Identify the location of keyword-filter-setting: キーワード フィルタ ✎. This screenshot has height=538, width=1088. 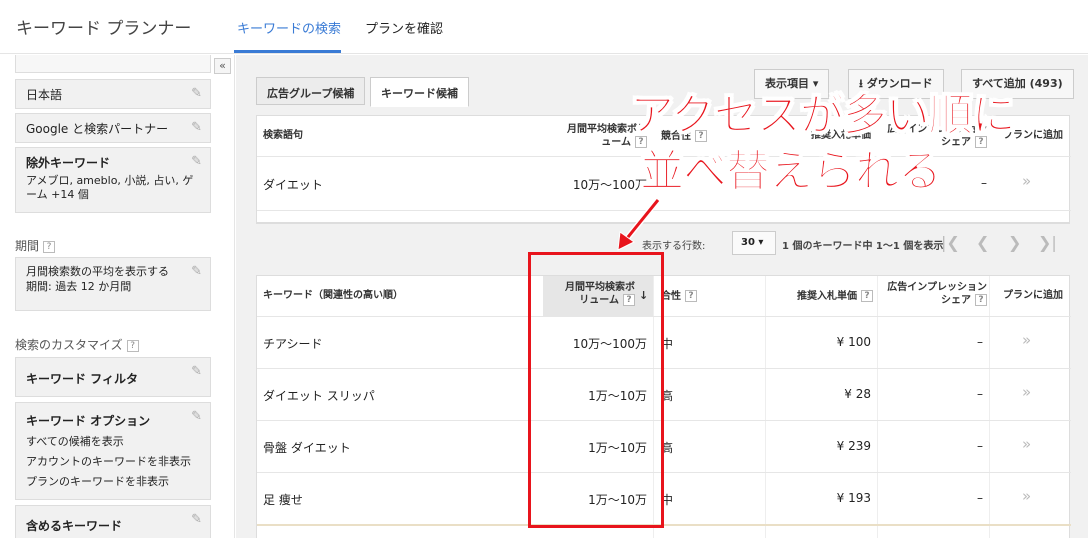
(113, 377).